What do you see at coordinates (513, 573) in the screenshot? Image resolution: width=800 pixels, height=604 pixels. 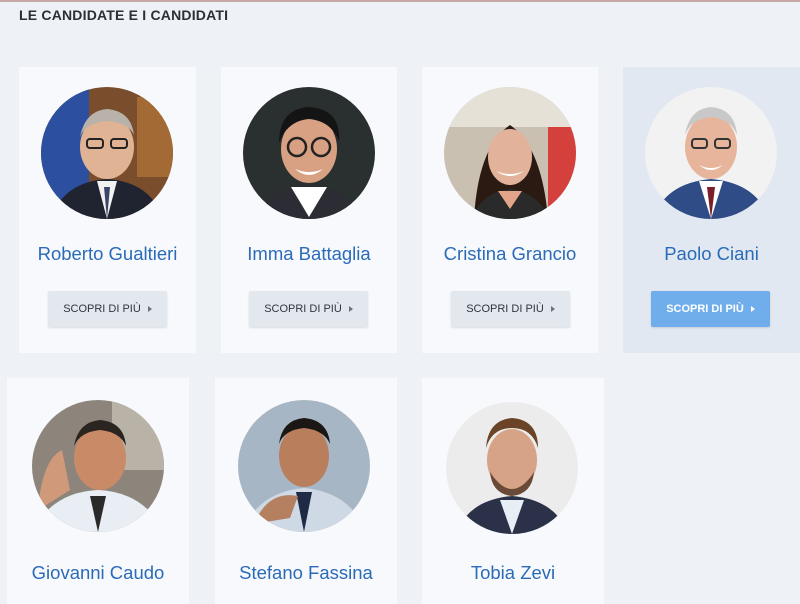 I see `candidate-name: Tobia Zevi` at bounding box center [513, 573].